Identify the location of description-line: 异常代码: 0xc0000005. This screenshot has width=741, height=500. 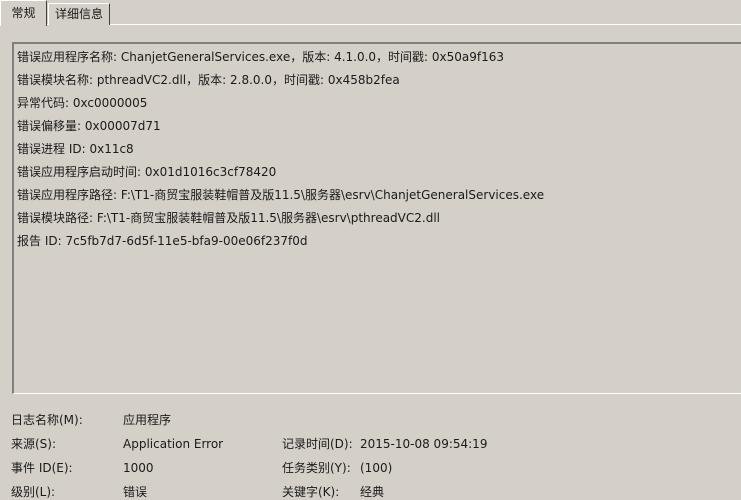
(82, 103).